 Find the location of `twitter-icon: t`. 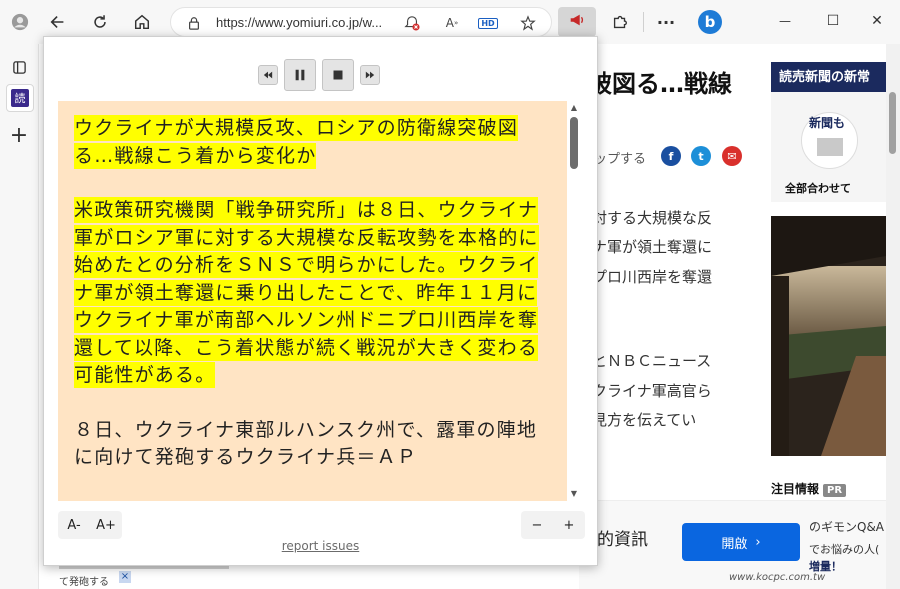

twitter-icon: t is located at coordinates (701, 156).